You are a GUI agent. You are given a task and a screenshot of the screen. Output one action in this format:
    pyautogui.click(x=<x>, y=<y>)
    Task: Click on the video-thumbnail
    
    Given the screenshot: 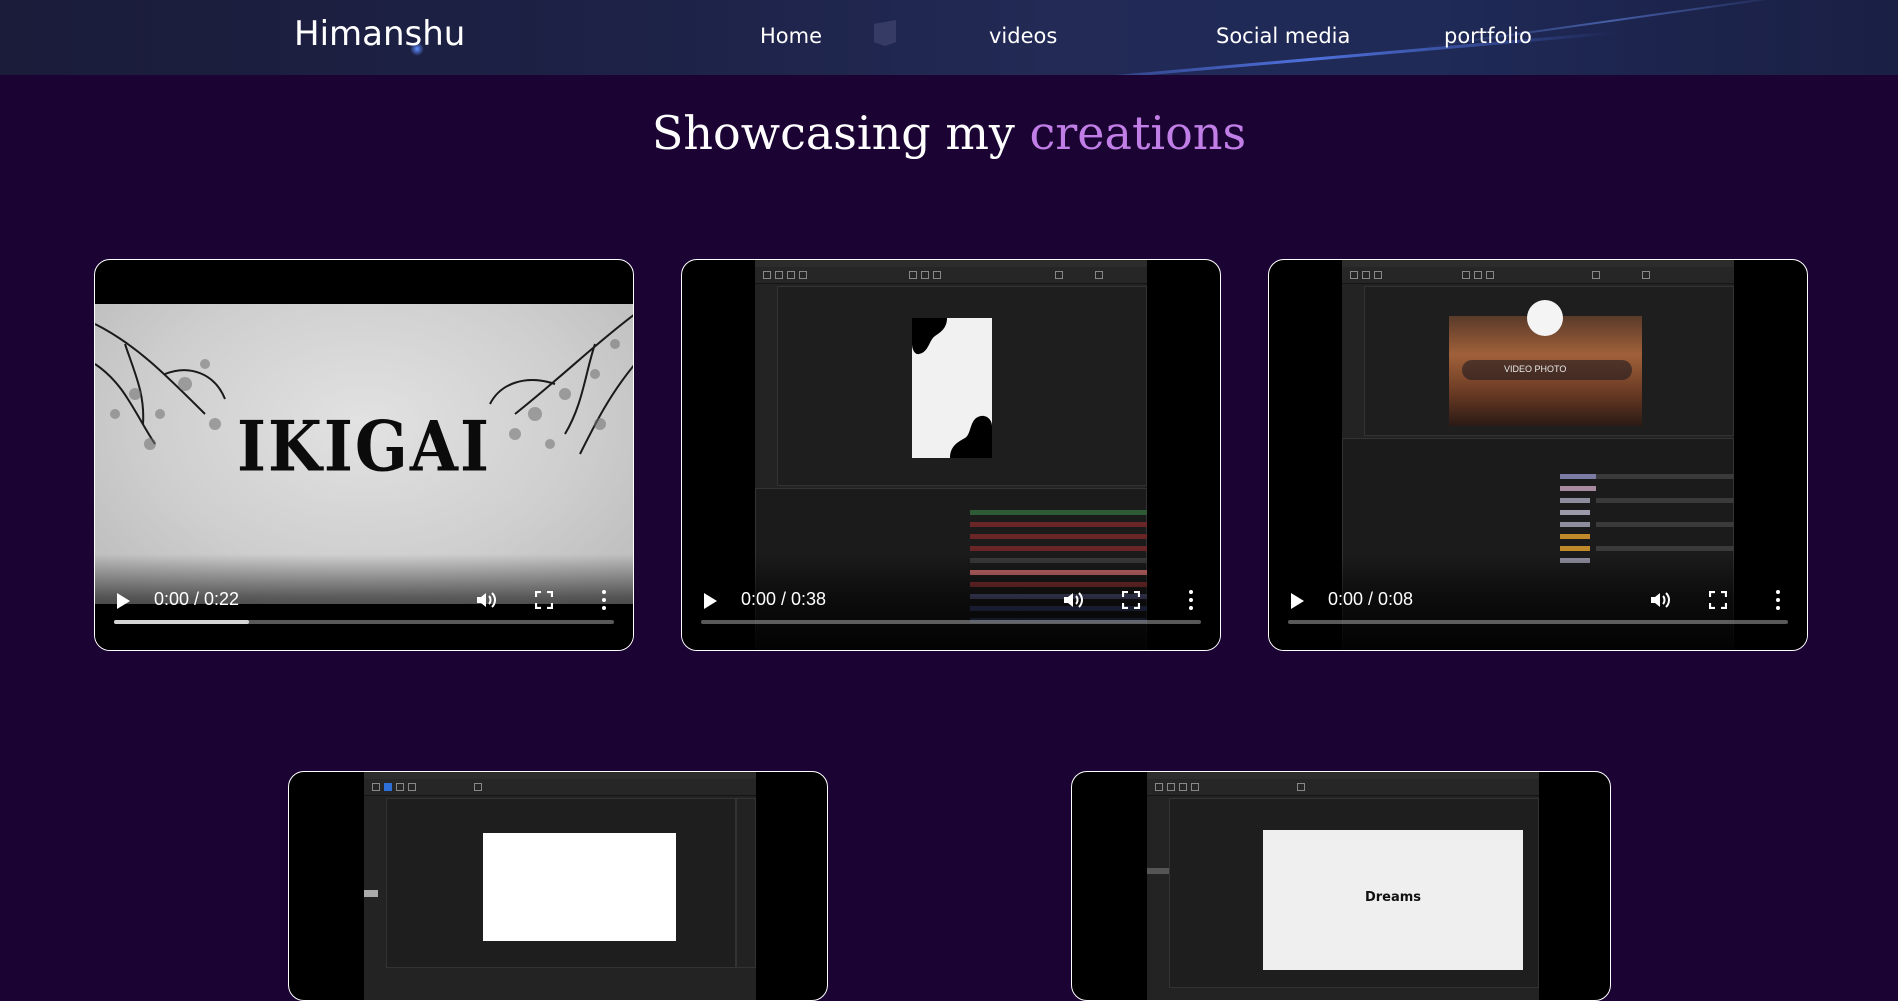 What is the action you would take?
    pyautogui.click(x=558, y=886)
    